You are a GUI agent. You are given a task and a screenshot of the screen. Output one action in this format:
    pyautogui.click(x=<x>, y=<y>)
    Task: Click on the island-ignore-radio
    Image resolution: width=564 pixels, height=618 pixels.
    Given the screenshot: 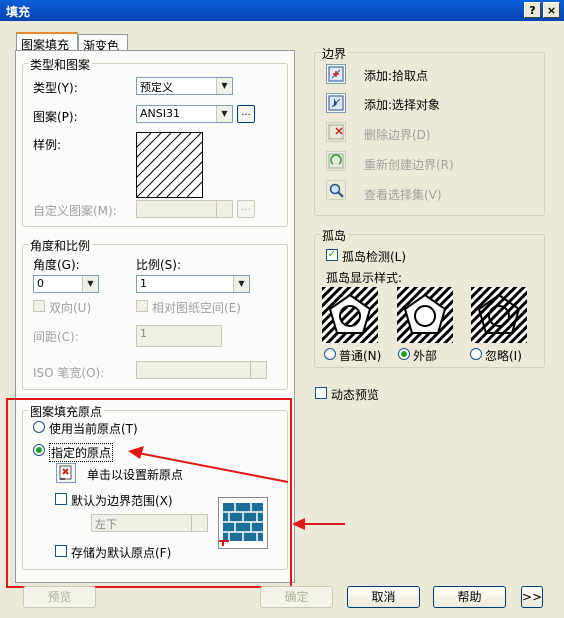 What is the action you would take?
    pyautogui.click(x=476, y=354)
    